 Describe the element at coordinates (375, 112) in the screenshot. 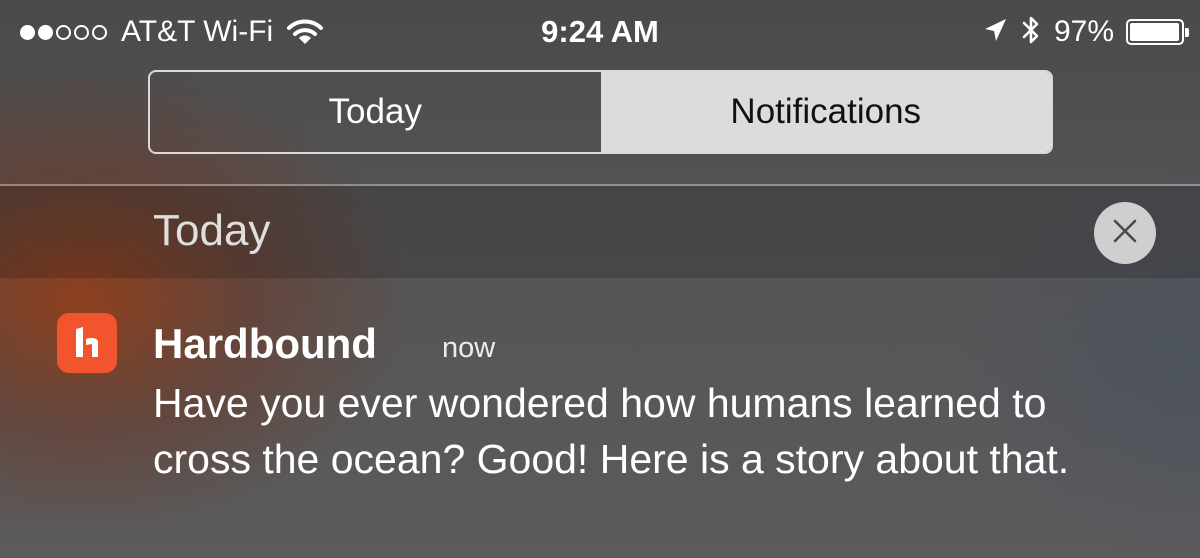

I see `tab-today: Today` at that location.